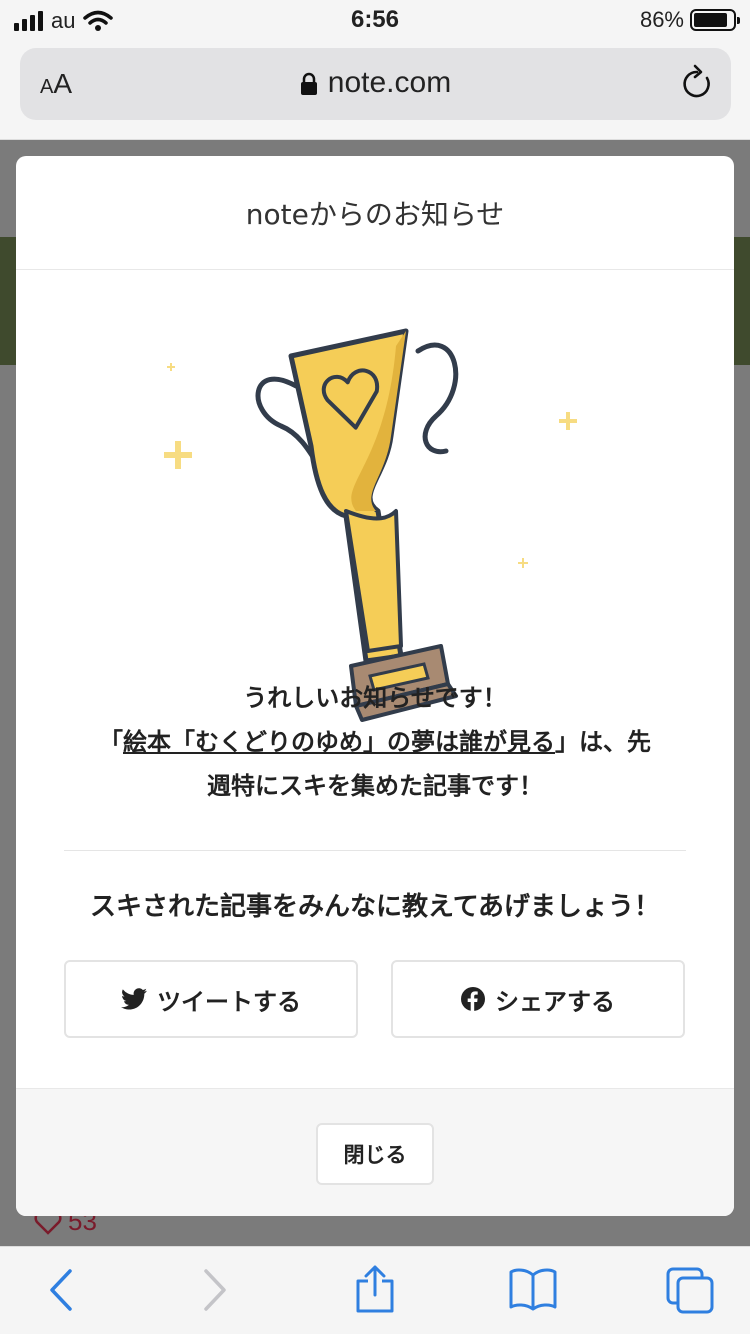 Image resolution: width=750 pixels, height=1334 pixels. What do you see at coordinates (229, 1001) in the screenshot?
I see `tweet-label: ツイートする` at bounding box center [229, 1001].